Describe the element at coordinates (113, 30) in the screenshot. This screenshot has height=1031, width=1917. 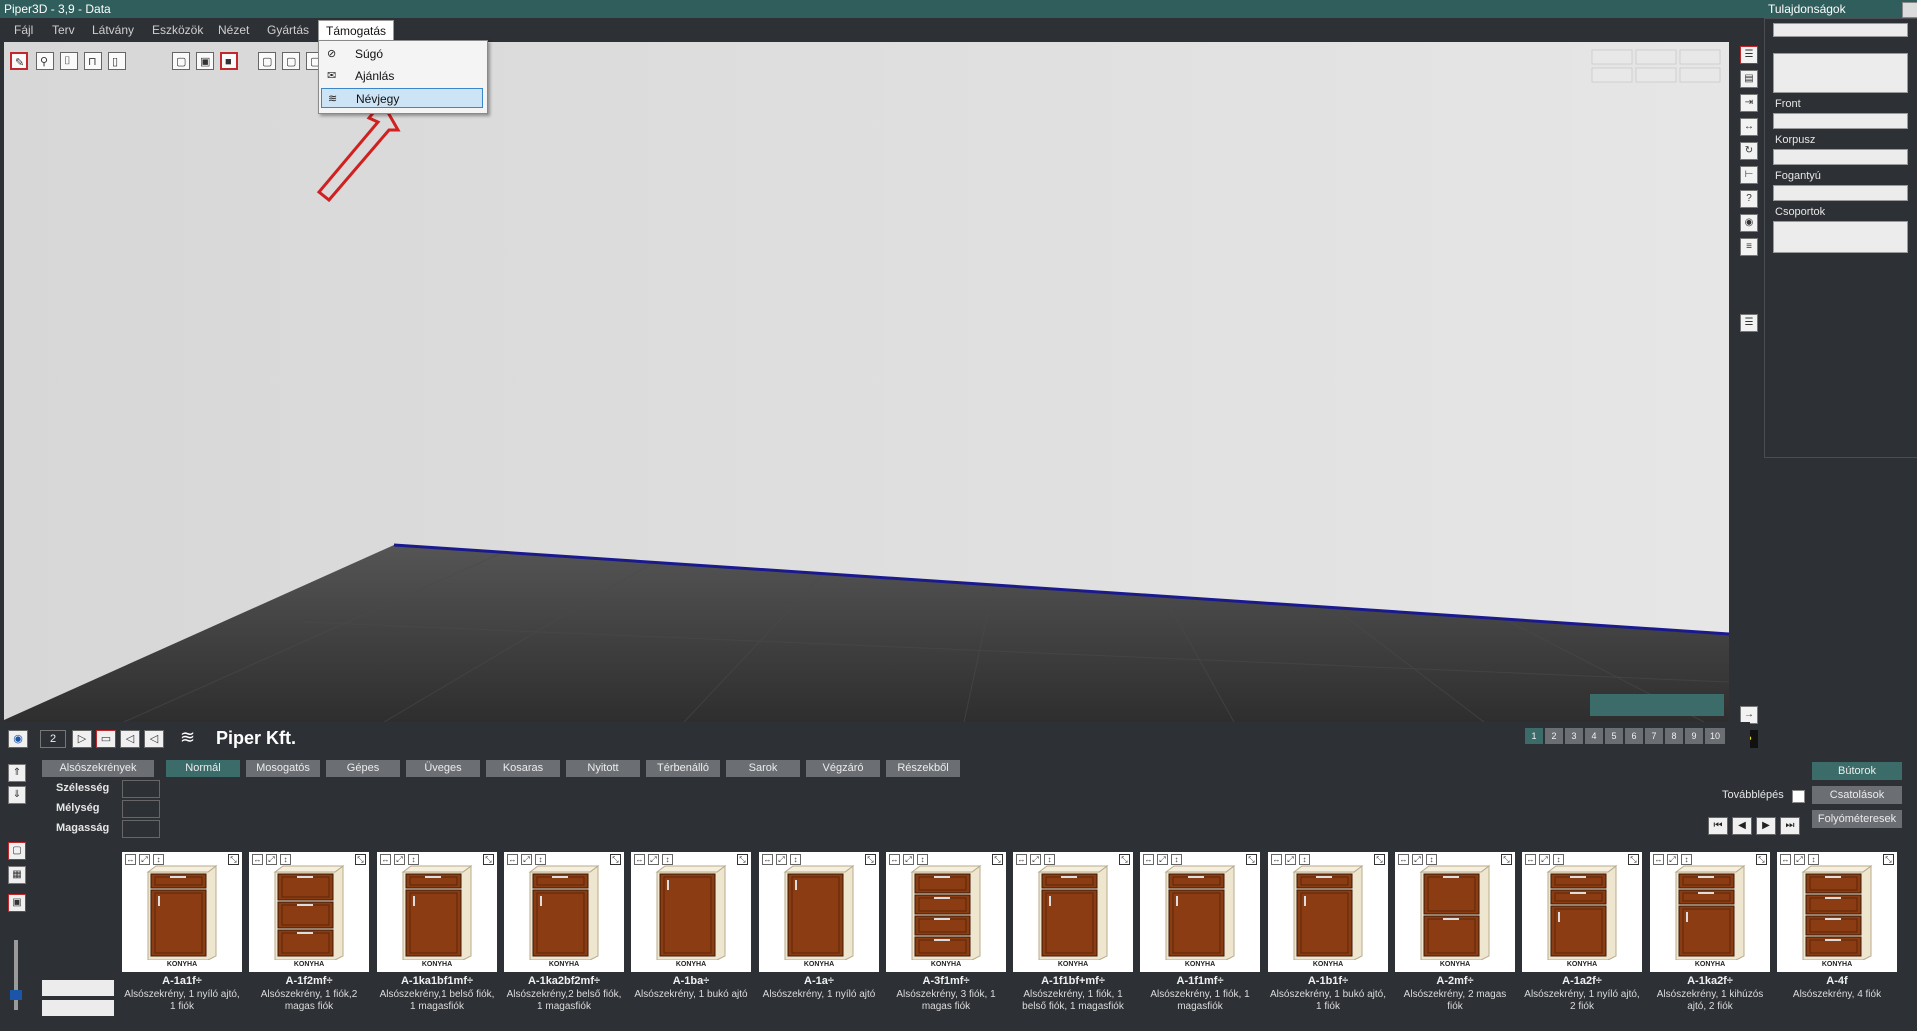
I see `menu-latvany: Látvány` at that location.